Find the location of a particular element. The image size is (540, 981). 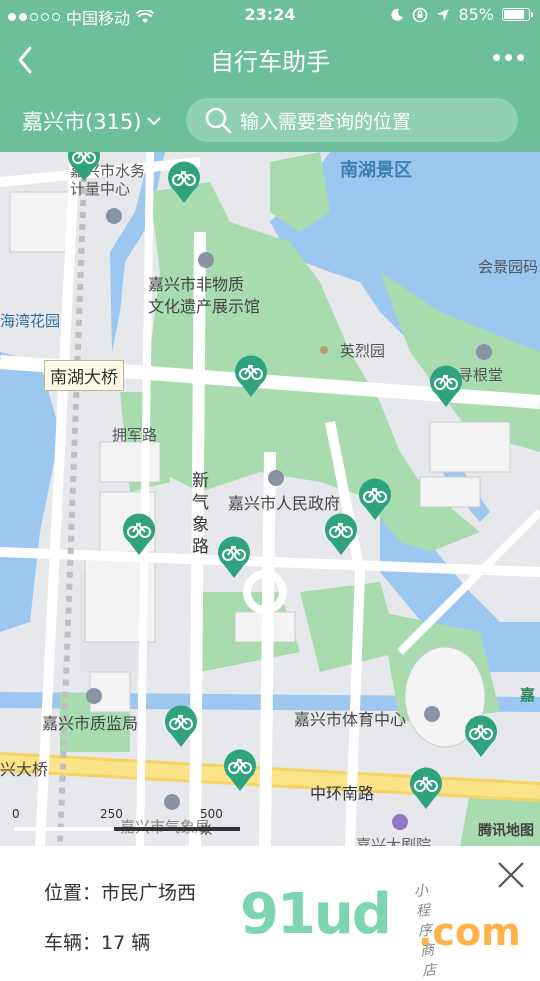

status-bar: 中国移动 23:24 85% is located at coordinates (270, 15).